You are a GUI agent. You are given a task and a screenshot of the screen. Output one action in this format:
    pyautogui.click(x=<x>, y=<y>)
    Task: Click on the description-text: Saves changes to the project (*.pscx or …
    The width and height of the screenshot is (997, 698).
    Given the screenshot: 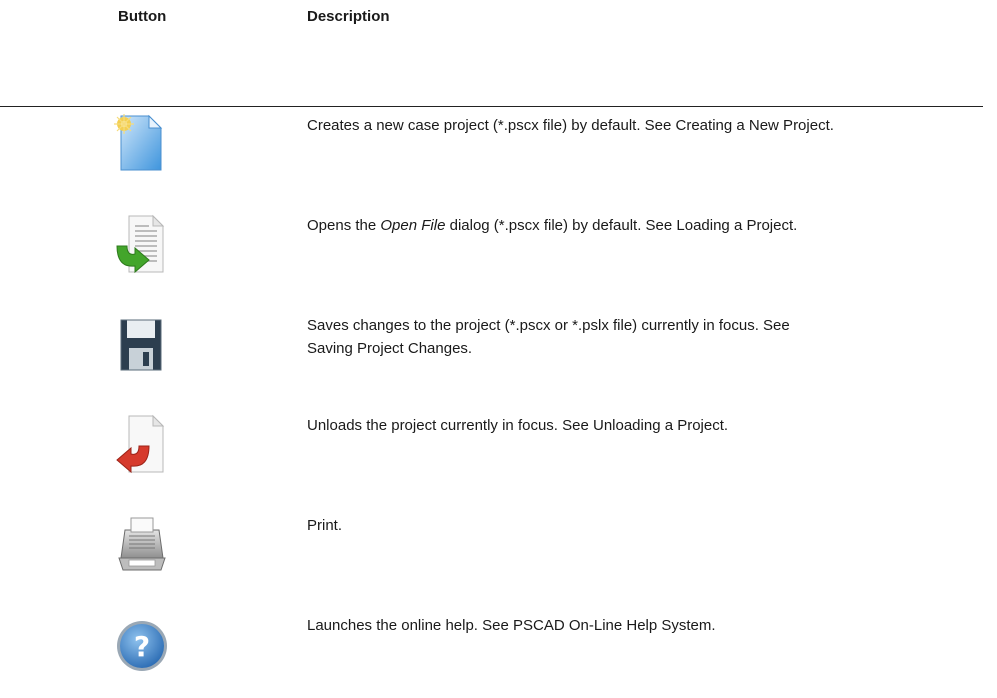 What is the action you would take?
    pyautogui.click(x=548, y=337)
    